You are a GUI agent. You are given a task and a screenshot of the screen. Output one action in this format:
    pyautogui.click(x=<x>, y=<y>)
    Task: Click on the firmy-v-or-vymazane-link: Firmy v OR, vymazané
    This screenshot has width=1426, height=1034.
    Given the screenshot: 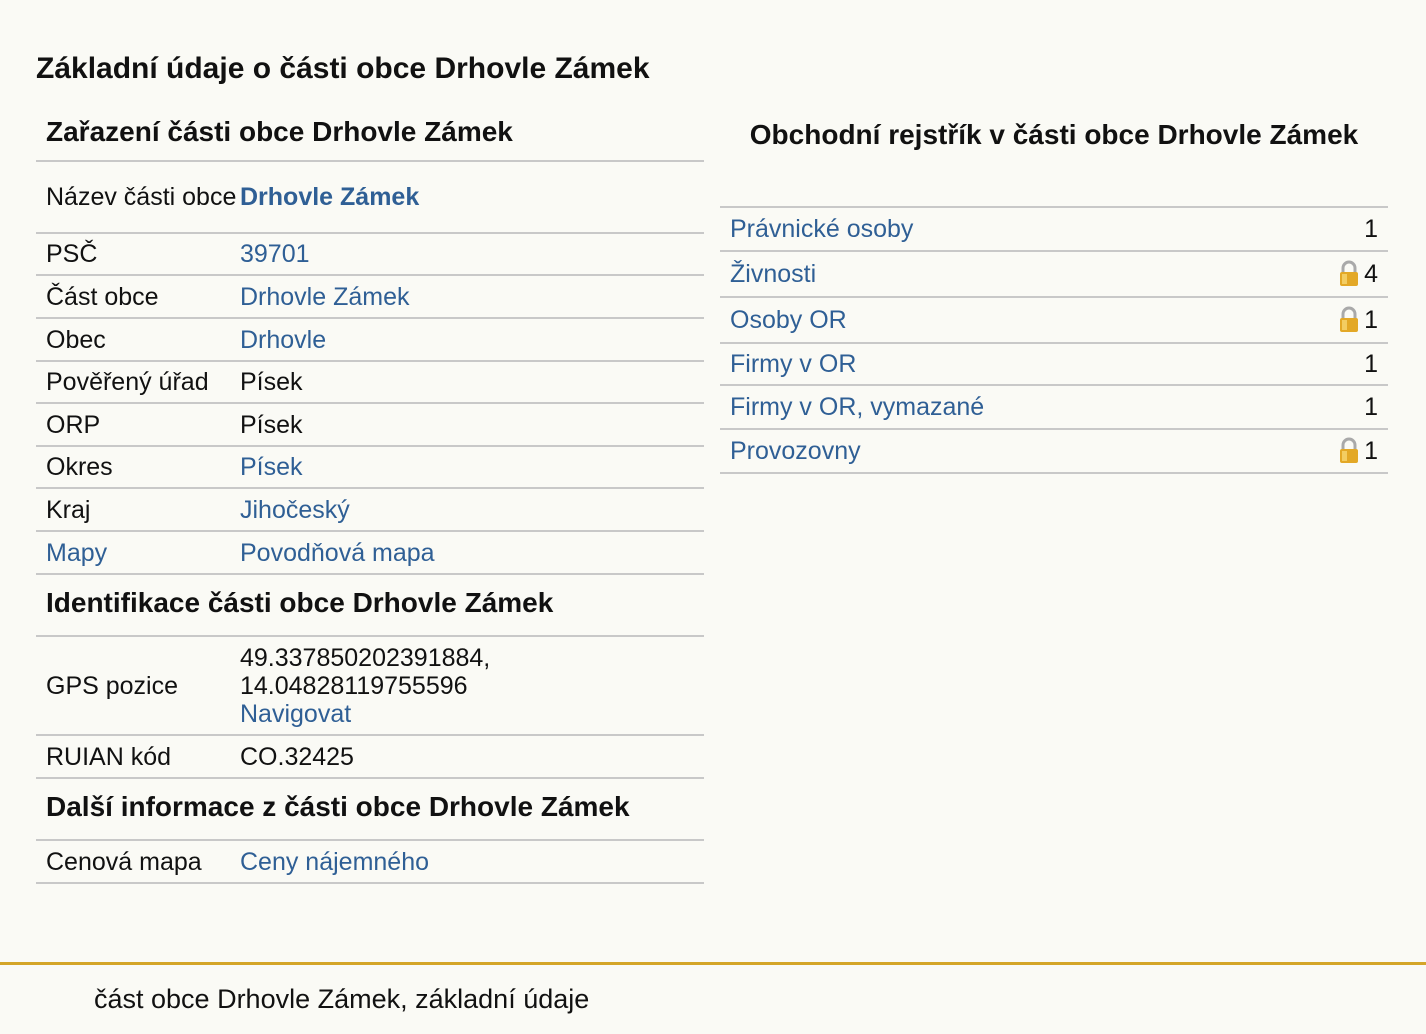 What is the action you would take?
    pyautogui.click(x=857, y=407)
    